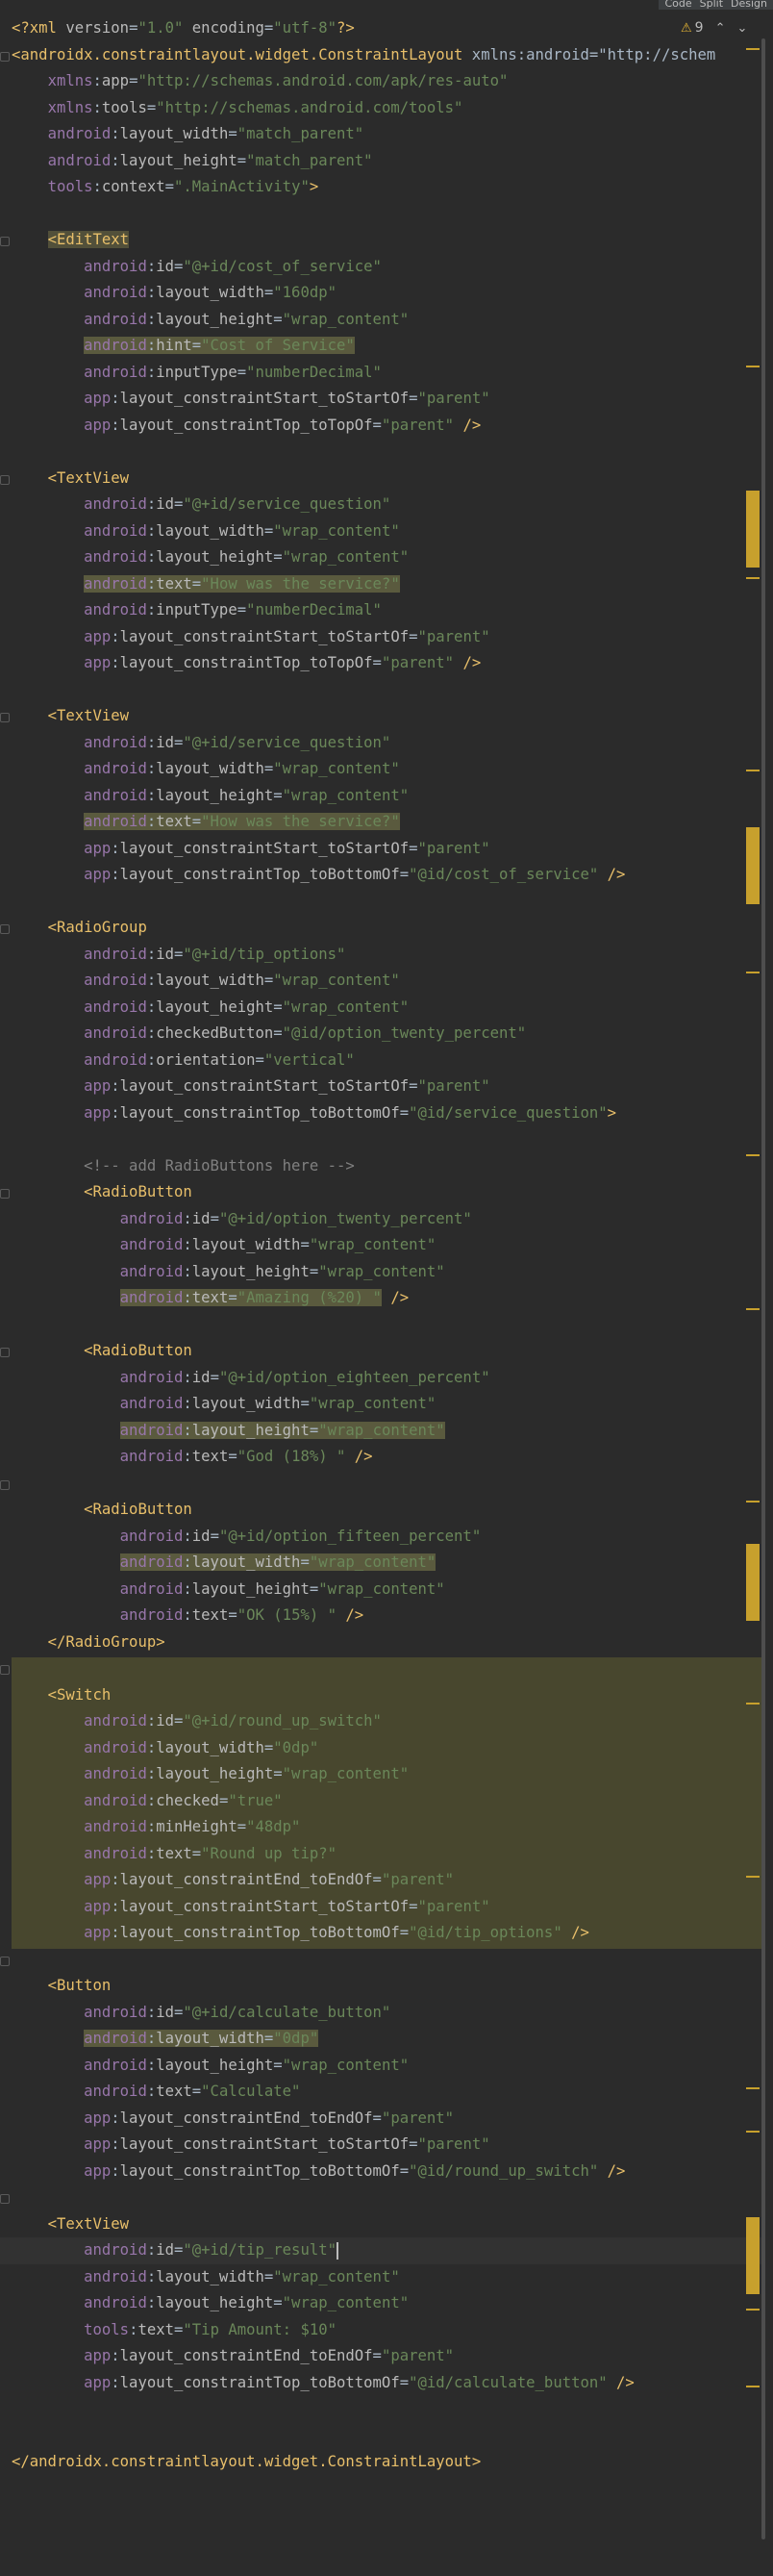 The height and width of the screenshot is (2576, 773). What do you see at coordinates (381, 187) in the screenshot?
I see `code-line: tools:context=".MainActivity">` at bounding box center [381, 187].